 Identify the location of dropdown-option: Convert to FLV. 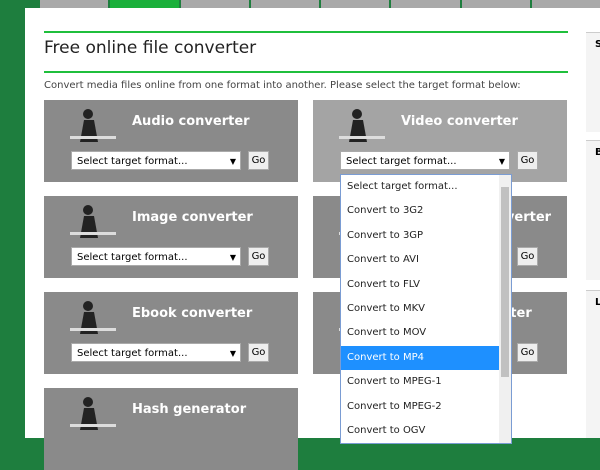
(426, 285).